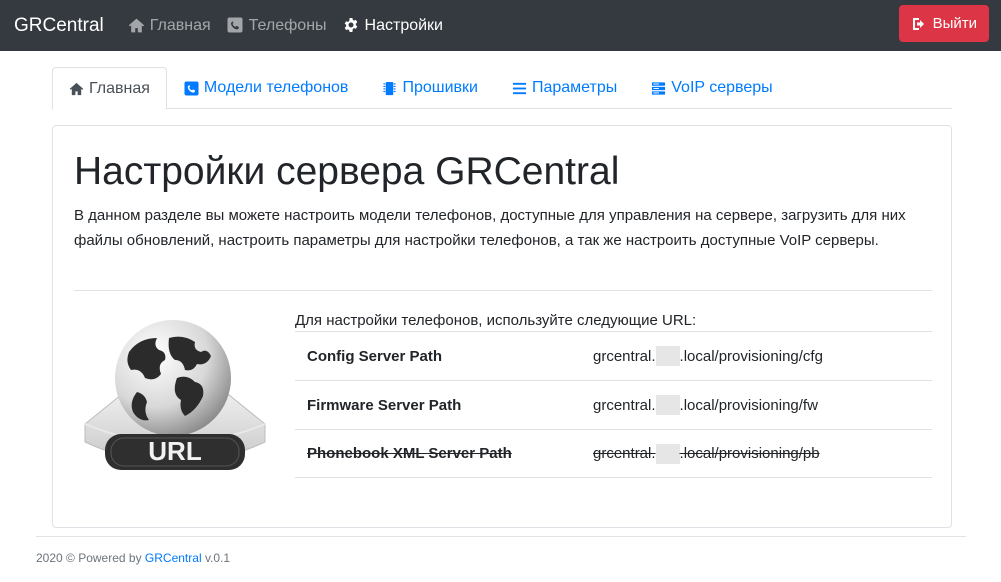  I want to click on tab-phone-models: Модели телефонов, so click(266, 88).